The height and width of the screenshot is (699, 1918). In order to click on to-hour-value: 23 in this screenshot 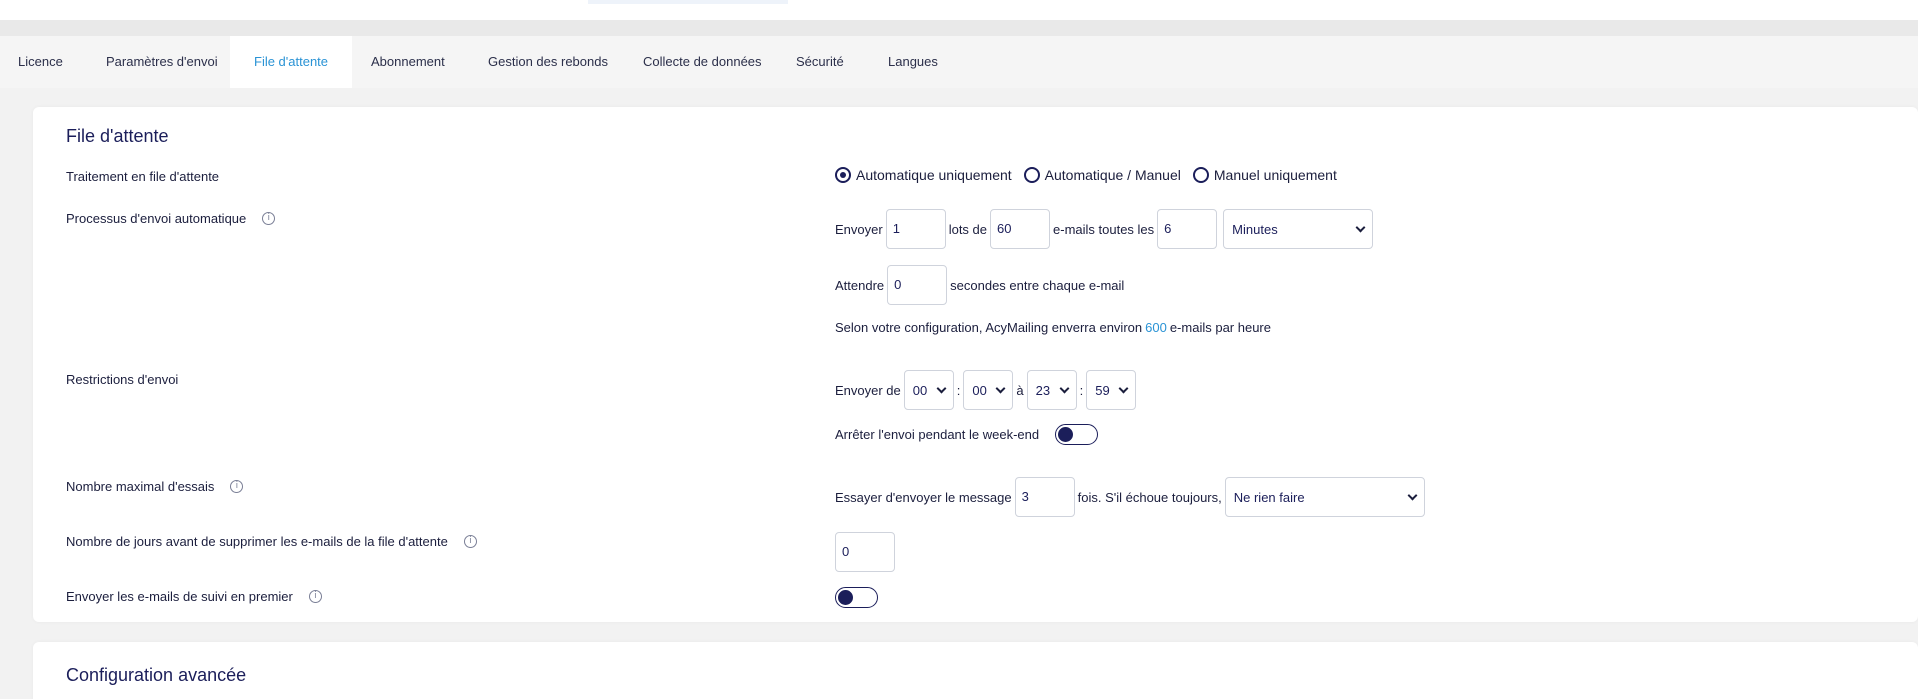, I will do `click(1043, 390)`.